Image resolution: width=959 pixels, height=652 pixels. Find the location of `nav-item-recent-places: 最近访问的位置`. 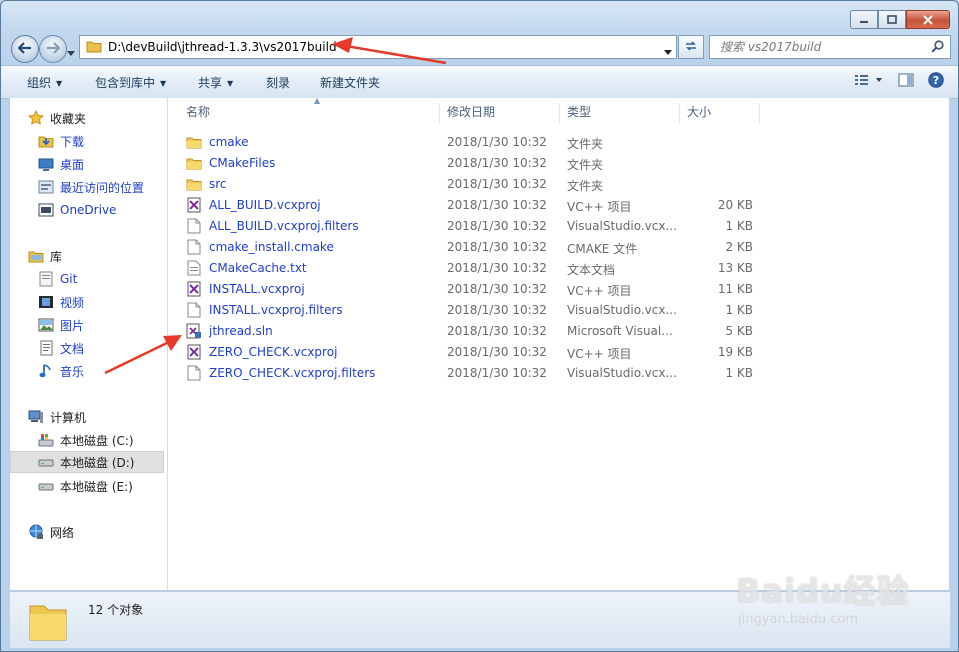

nav-item-recent-places: 最近访问的位置 is located at coordinates (91, 187).